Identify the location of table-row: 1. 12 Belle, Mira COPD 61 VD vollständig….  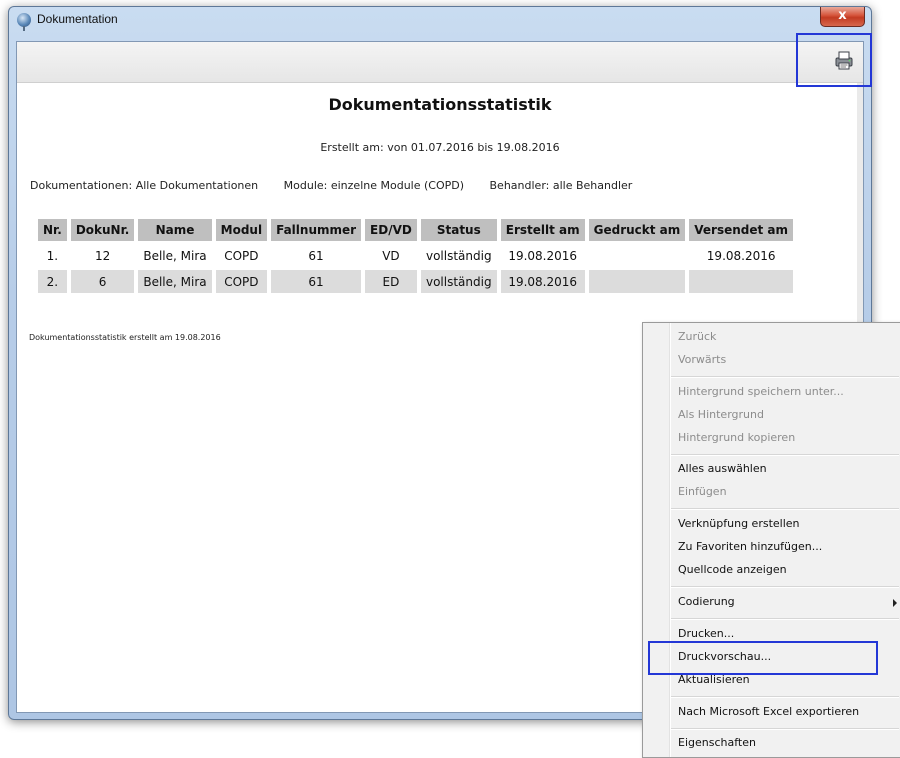
(415, 255).